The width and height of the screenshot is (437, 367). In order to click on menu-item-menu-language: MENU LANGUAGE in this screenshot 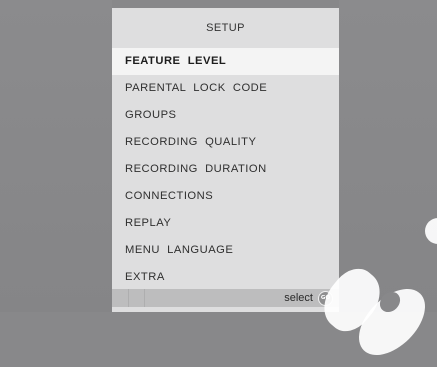, I will do `click(225, 250)`.